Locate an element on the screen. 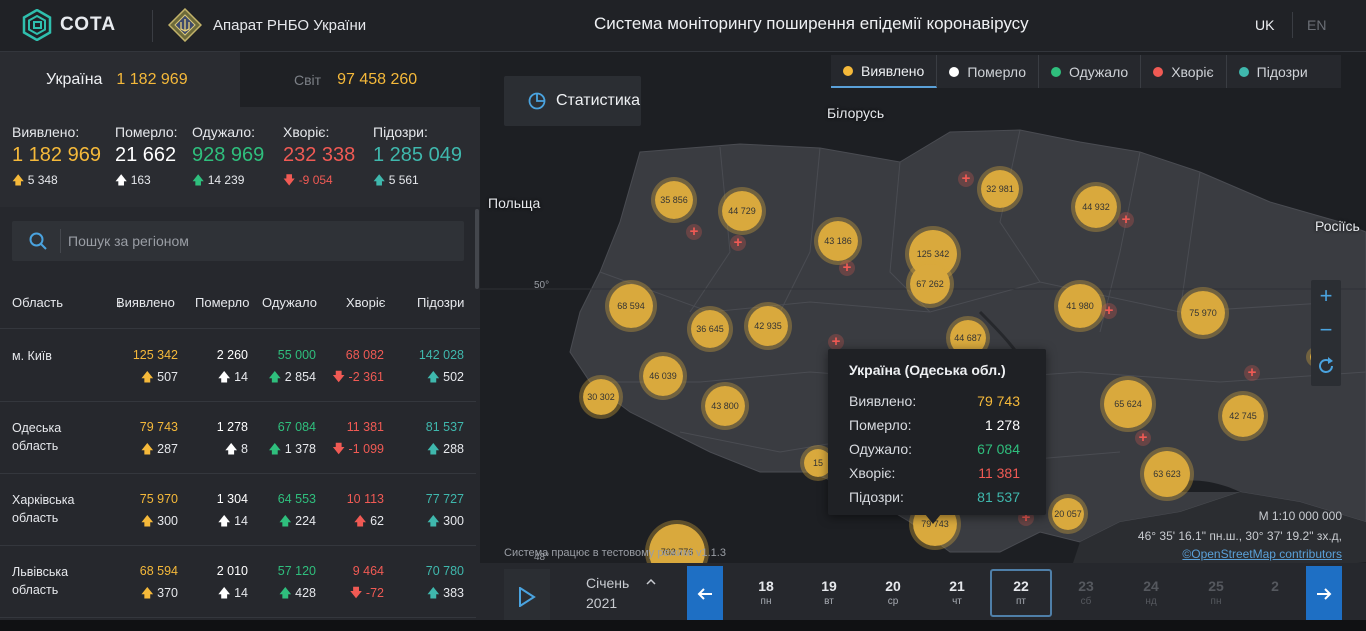 This screenshot has height=631, width=1366. arrow-down-icon: 🡇 is located at coordinates (289, 180).